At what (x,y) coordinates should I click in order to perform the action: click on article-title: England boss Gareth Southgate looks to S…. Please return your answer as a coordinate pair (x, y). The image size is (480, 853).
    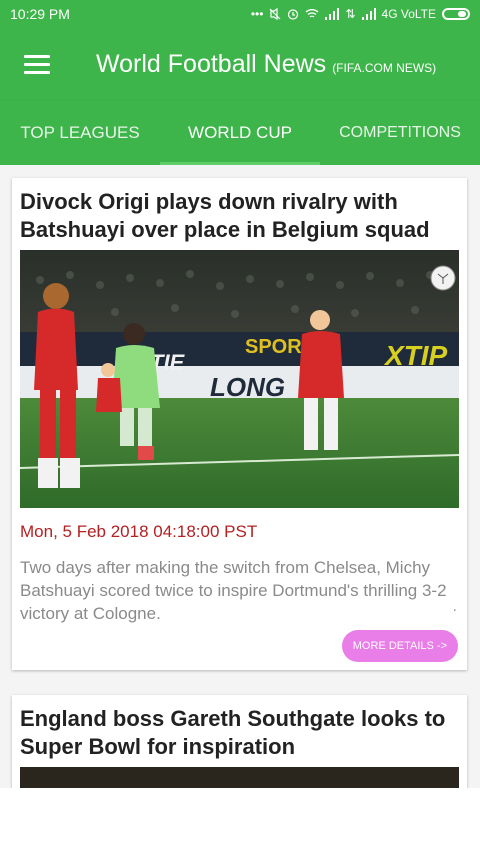
    Looking at the image, I should click on (239, 733).